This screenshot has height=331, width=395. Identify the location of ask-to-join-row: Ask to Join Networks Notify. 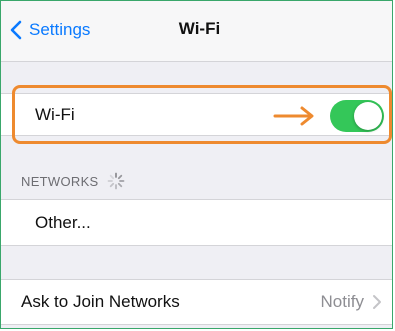
(196, 302).